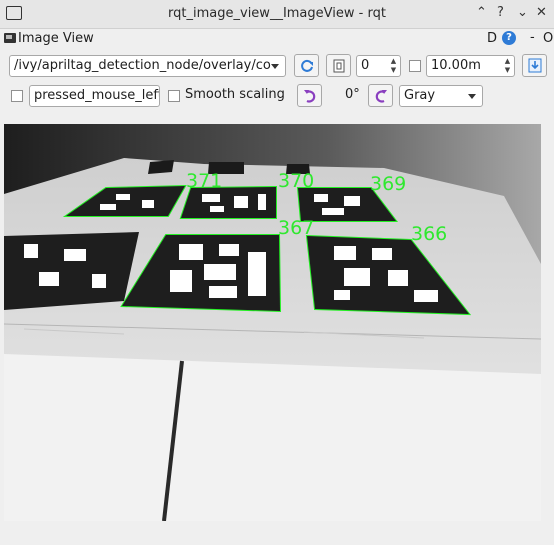  What do you see at coordinates (548, 38) in the screenshot?
I see `dock-close-button: O` at bounding box center [548, 38].